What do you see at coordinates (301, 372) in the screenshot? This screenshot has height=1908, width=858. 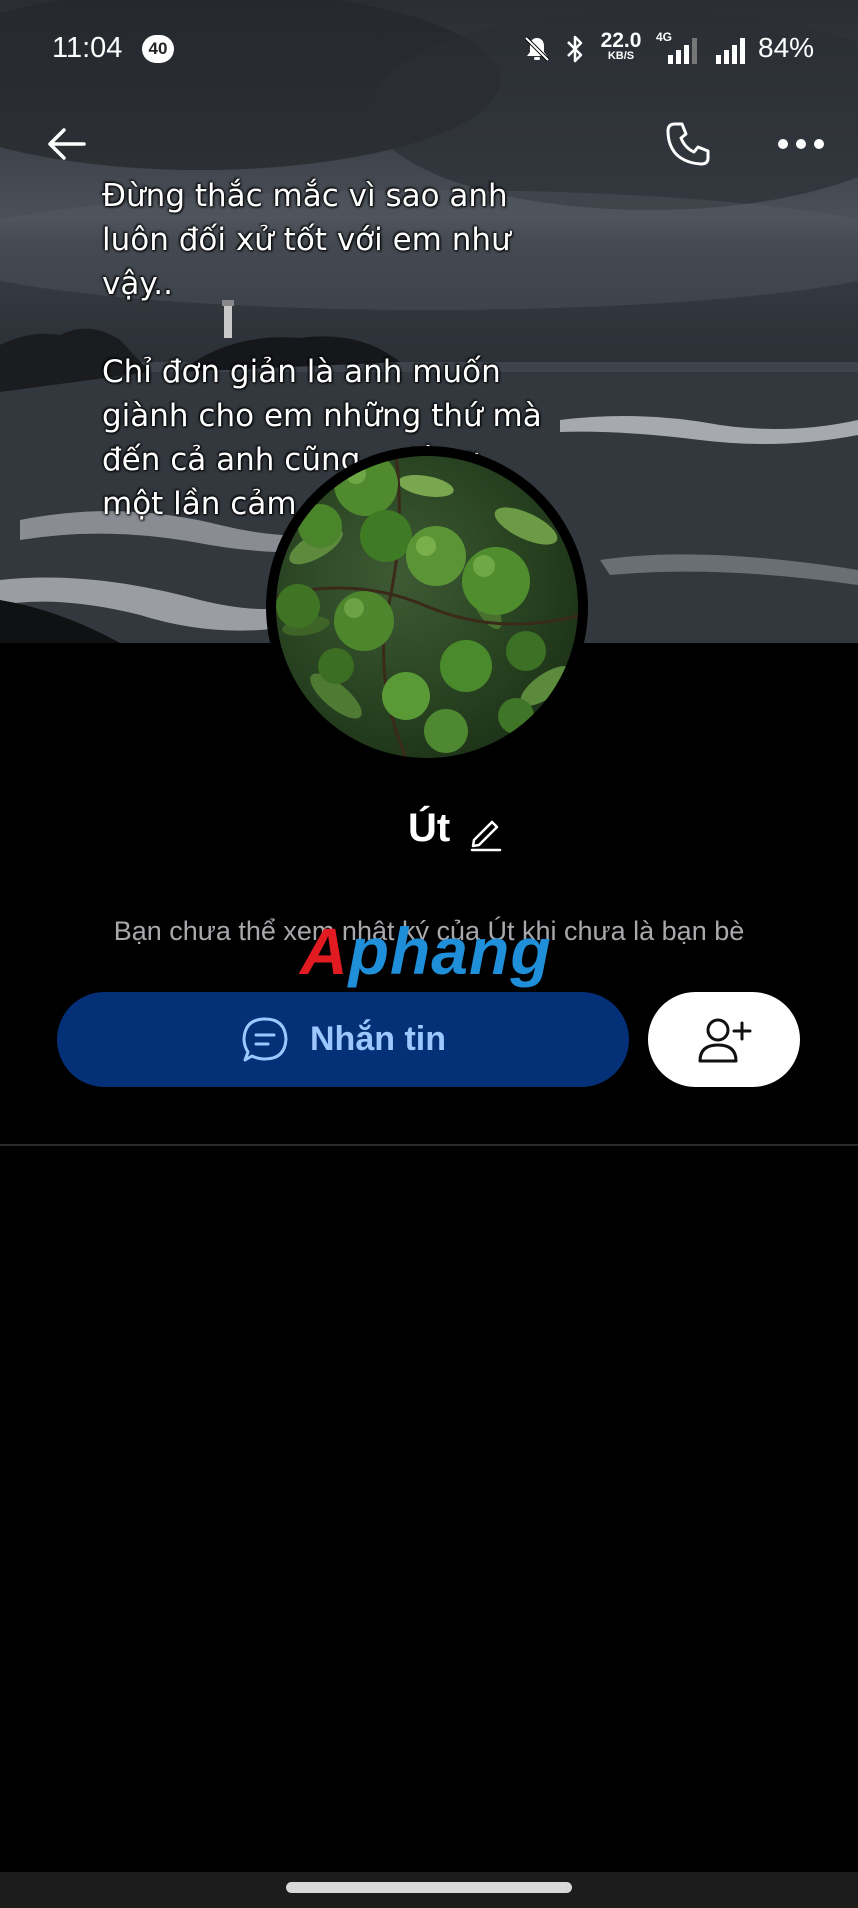 I see `cover-line: Chỉ đơn giản là anh muốn` at bounding box center [301, 372].